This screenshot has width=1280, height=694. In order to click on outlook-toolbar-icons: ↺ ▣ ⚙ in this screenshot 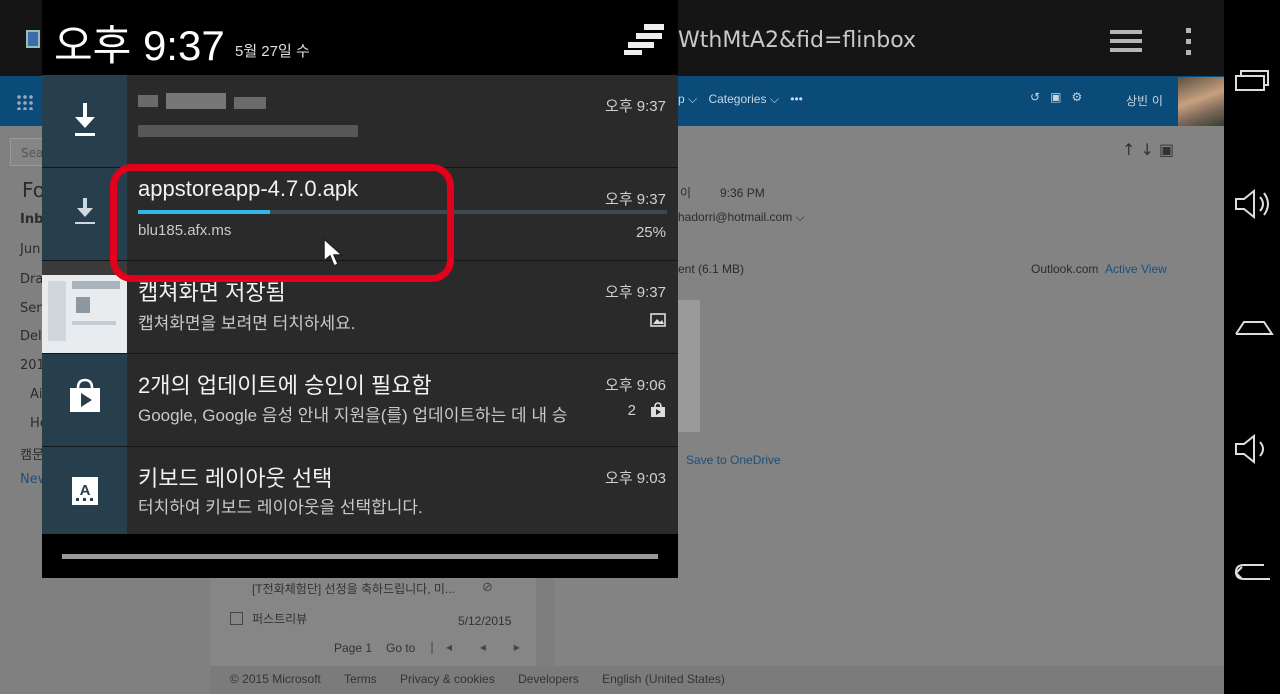, I will do `click(1056, 97)`.